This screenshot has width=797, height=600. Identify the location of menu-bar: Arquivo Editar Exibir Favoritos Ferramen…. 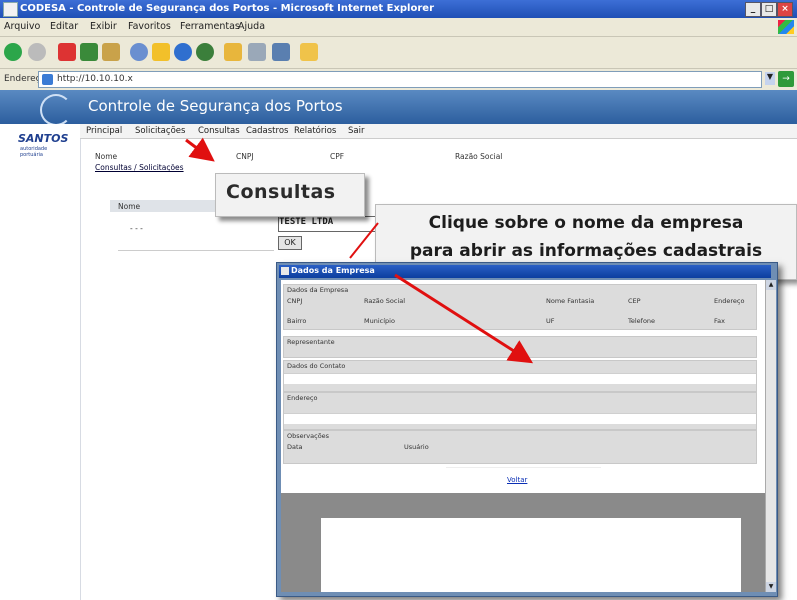
(398, 27).